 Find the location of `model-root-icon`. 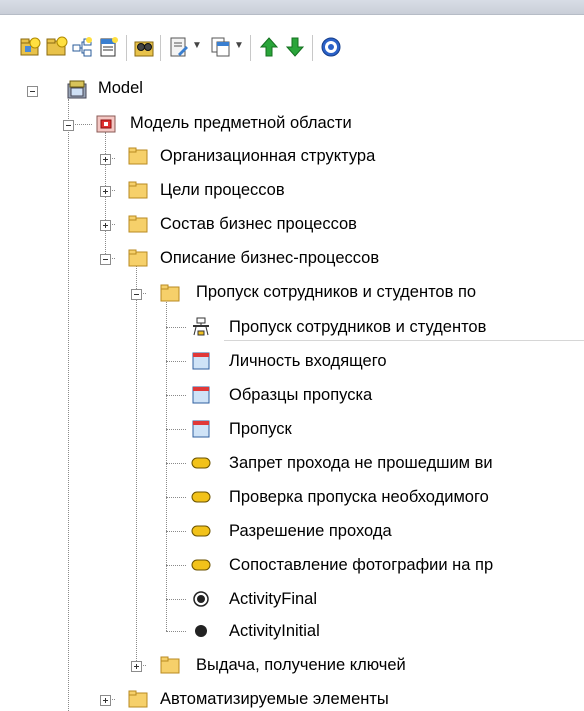

model-root-icon is located at coordinates (77, 89).